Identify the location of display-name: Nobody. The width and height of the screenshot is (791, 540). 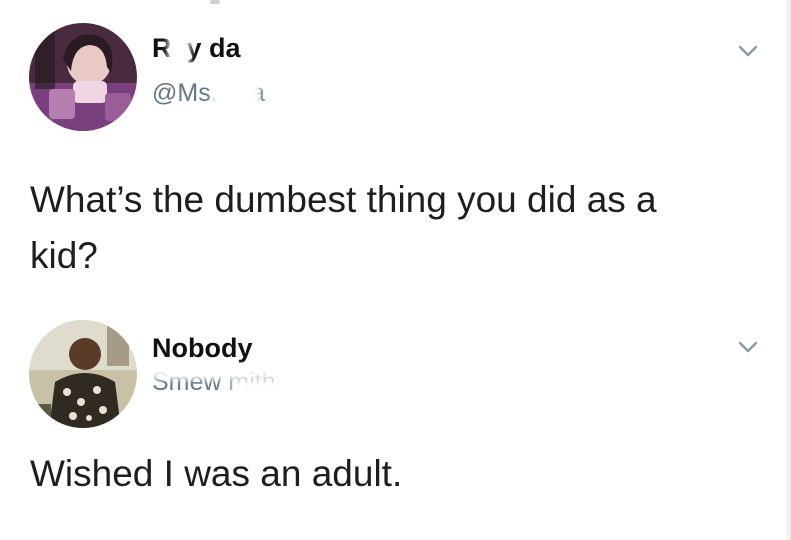
(202, 348).